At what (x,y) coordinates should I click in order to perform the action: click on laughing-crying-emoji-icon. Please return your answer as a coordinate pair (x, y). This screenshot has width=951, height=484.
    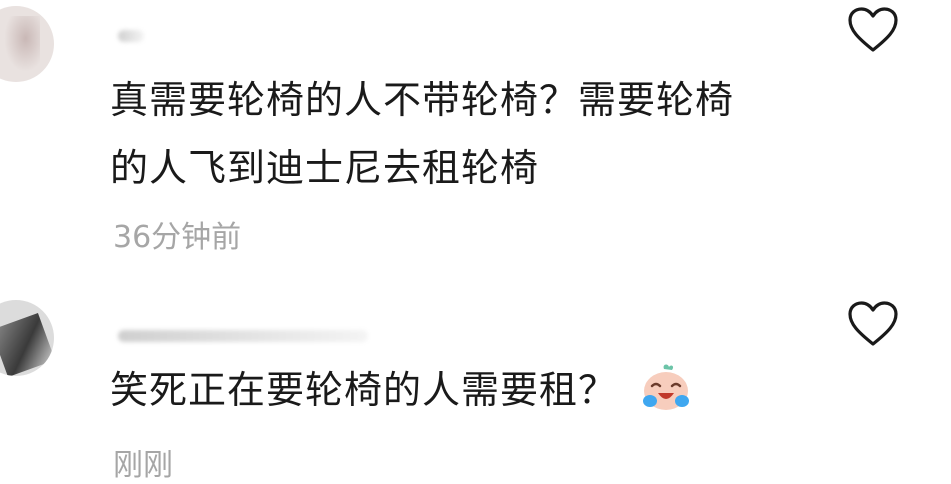
    Looking at the image, I should click on (666, 387).